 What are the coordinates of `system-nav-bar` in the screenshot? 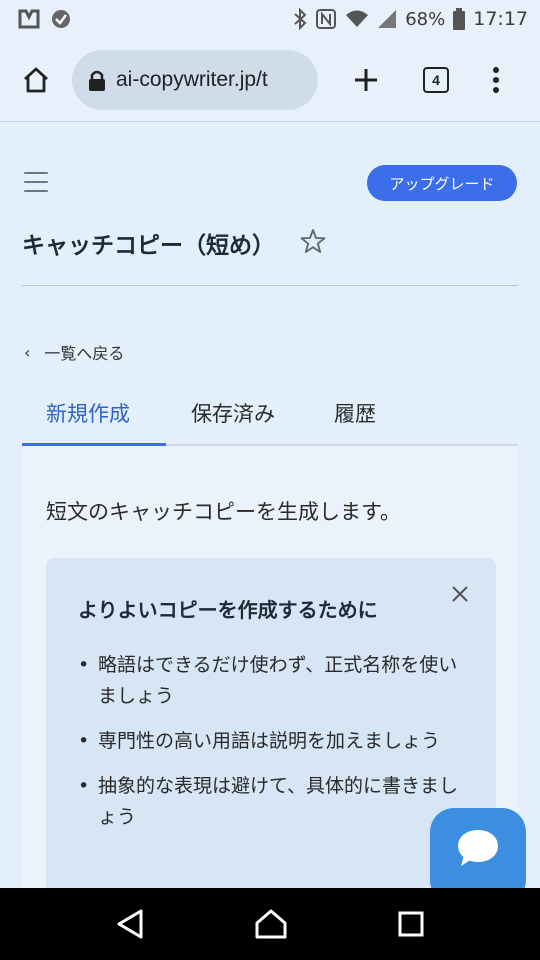 It's located at (270, 924).